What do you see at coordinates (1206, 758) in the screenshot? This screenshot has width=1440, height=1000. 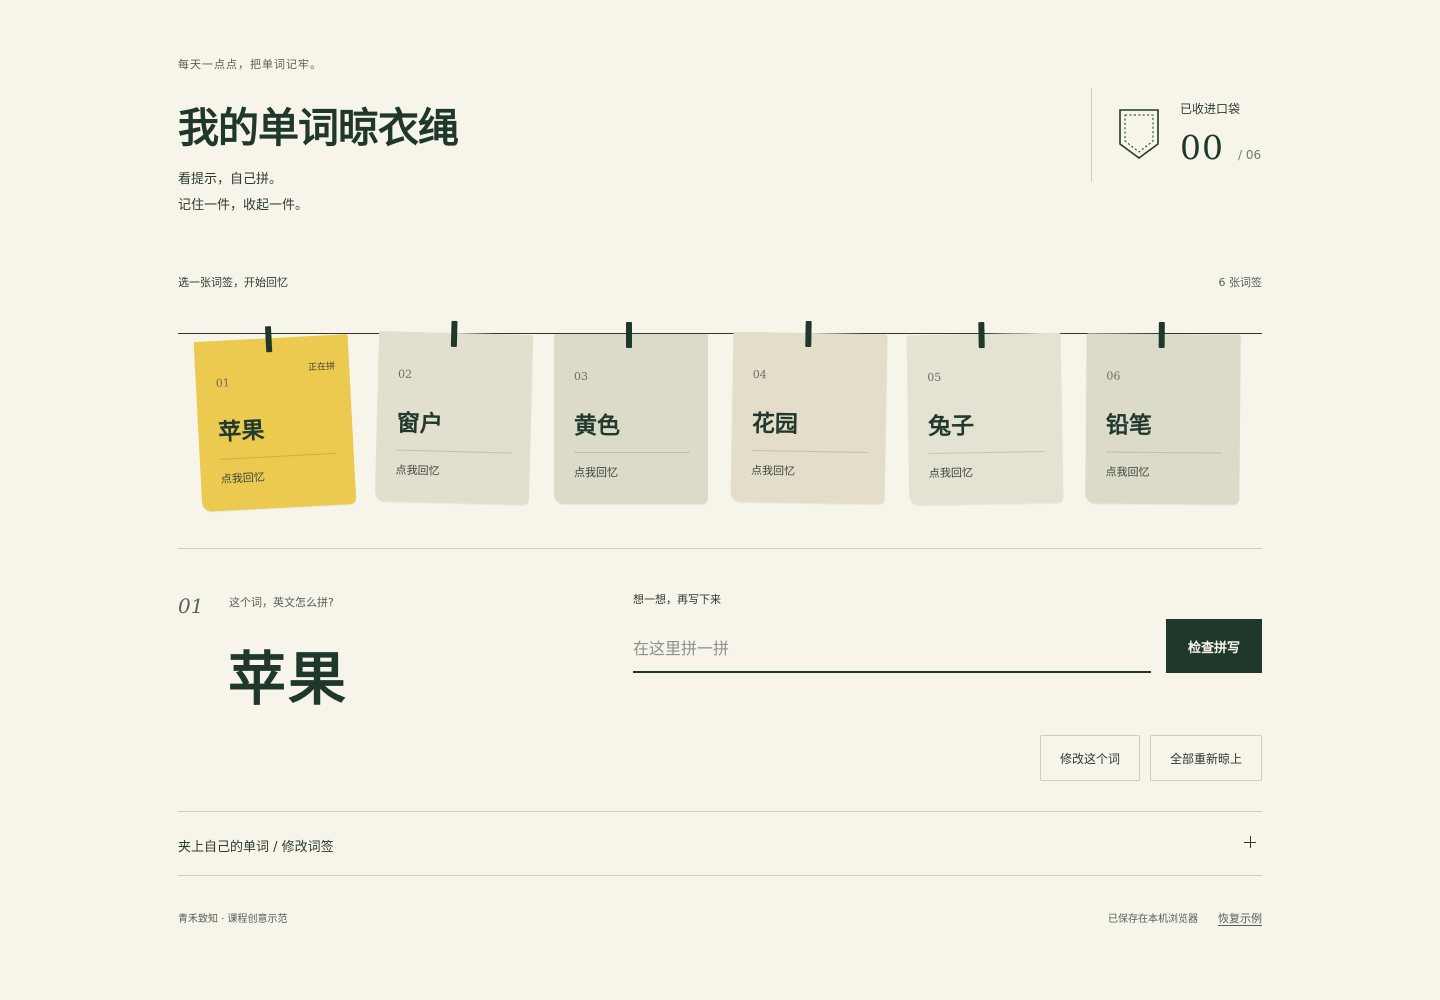 I see `reset-all-button: 全部重新晾上` at bounding box center [1206, 758].